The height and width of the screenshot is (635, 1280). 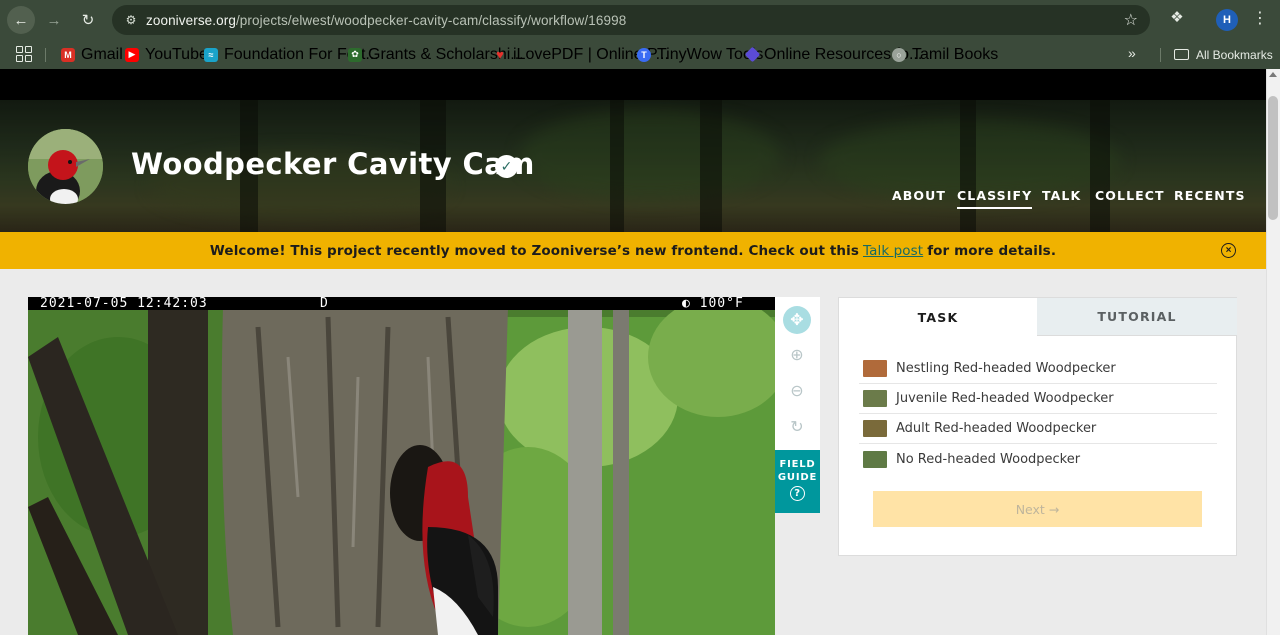 I want to click on bookmark-youtube: ▶ YouTube, so click(x=166, y=54).